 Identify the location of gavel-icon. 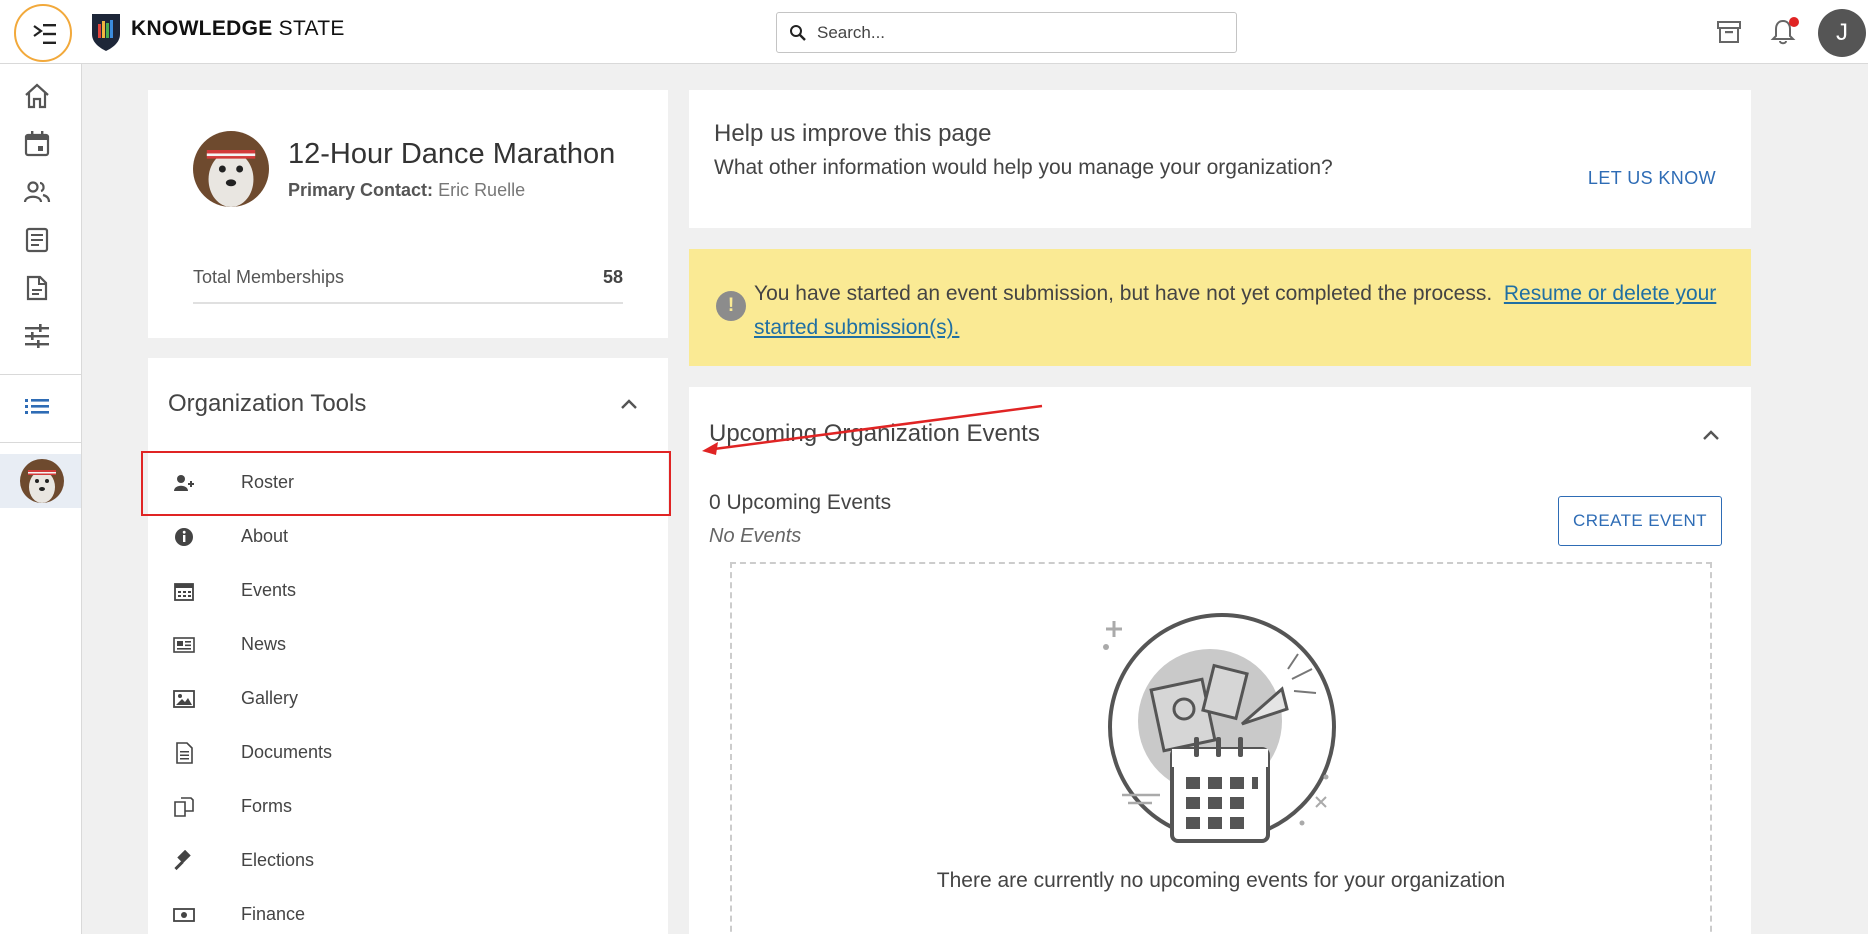
(182, 860).